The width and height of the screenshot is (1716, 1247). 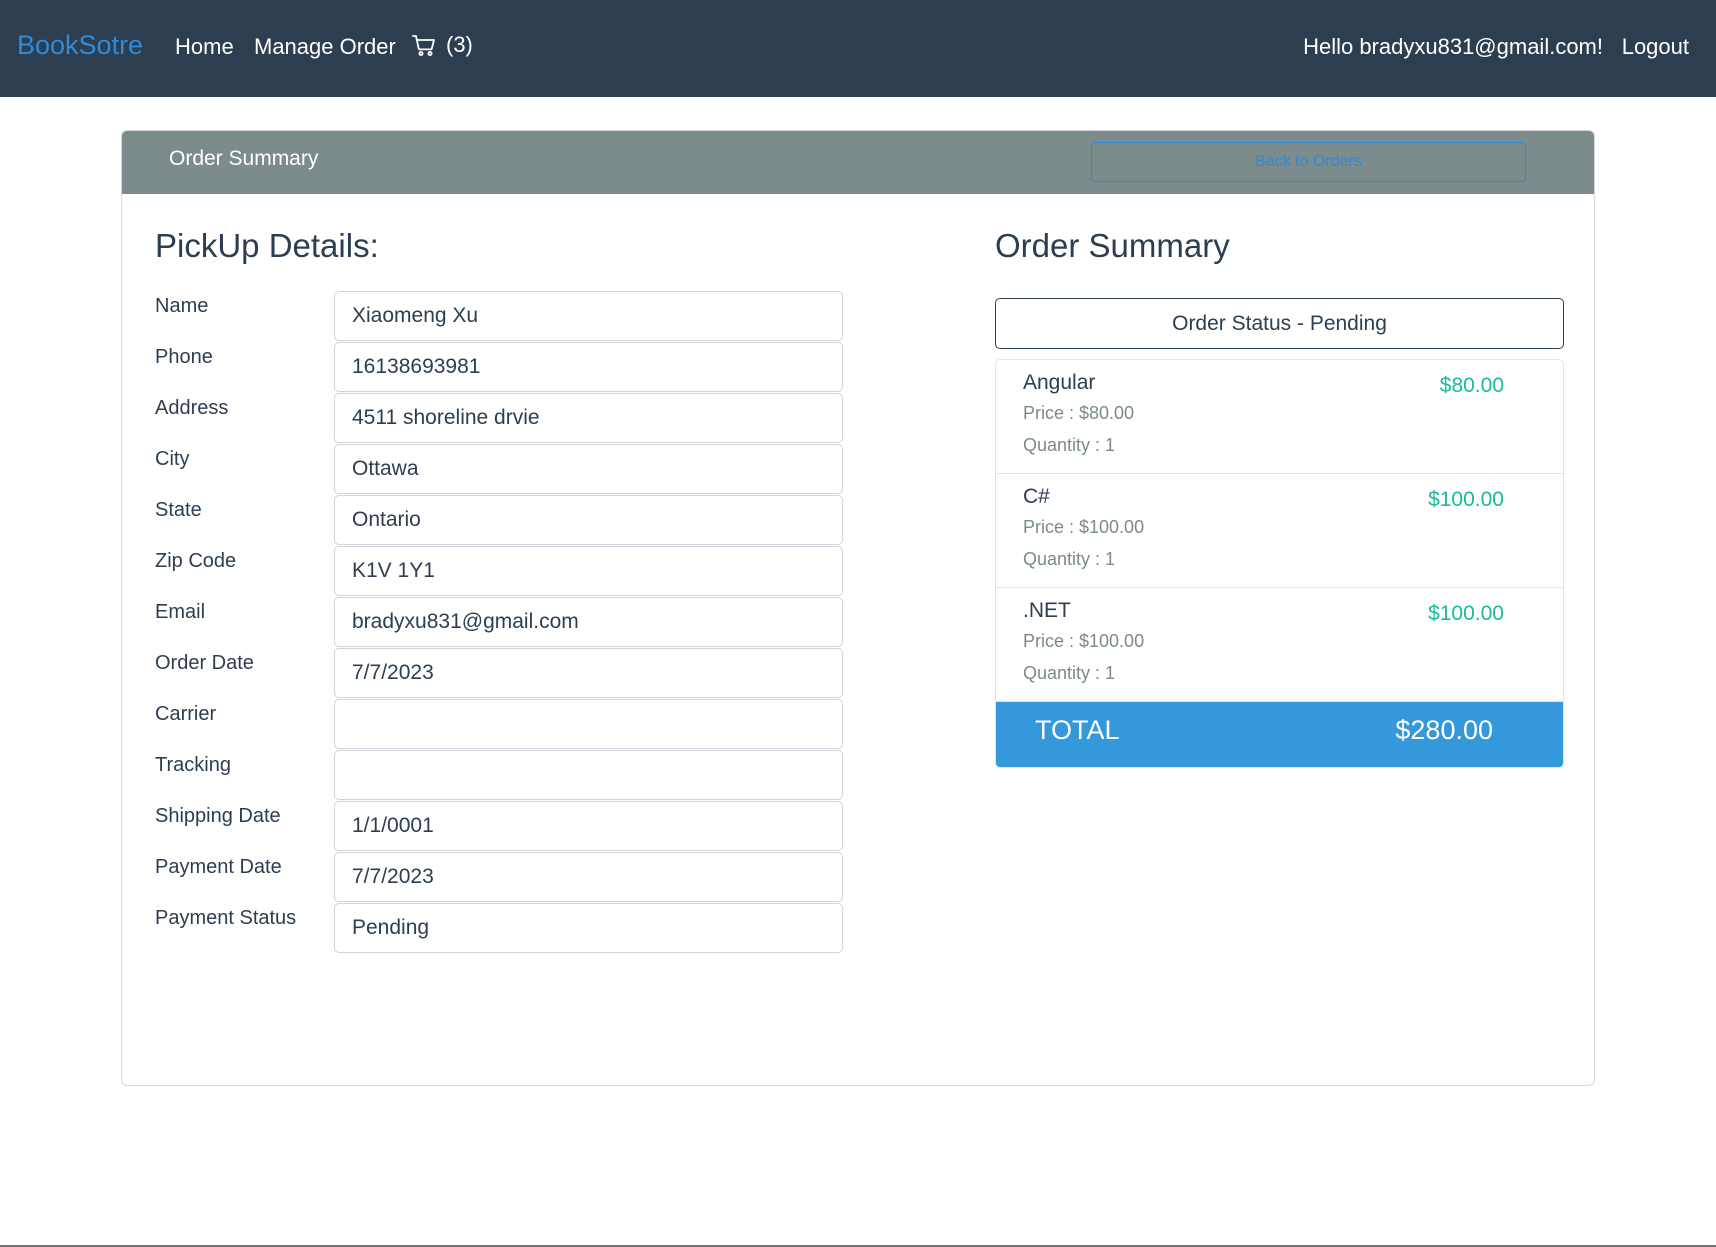 I want to click on nav-cart-link: (3), so click(x=442, y=45).